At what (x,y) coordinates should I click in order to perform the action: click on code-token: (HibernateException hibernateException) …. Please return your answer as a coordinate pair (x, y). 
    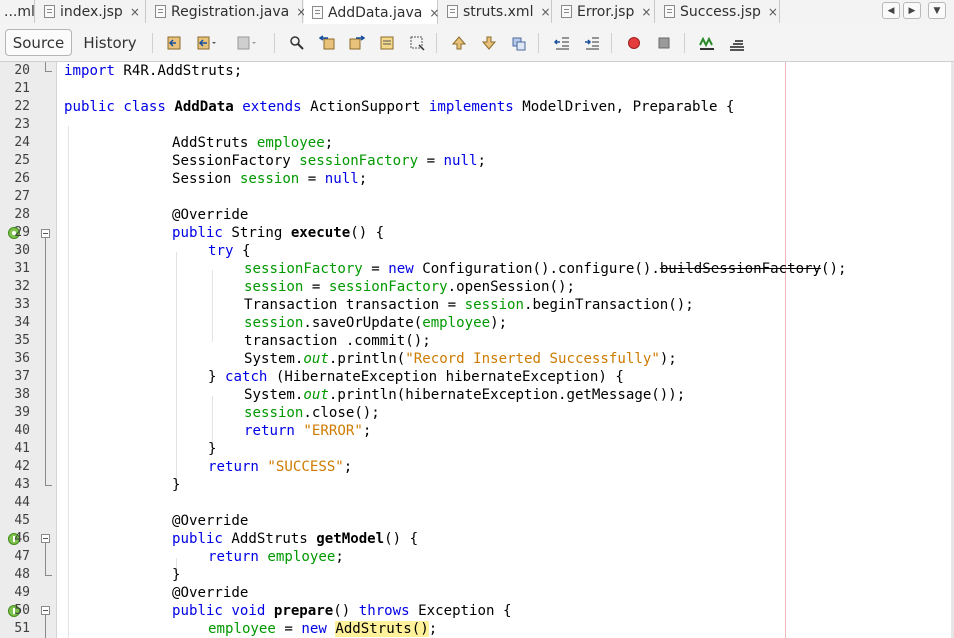
    Looking at the image, I should click on (445, 377).